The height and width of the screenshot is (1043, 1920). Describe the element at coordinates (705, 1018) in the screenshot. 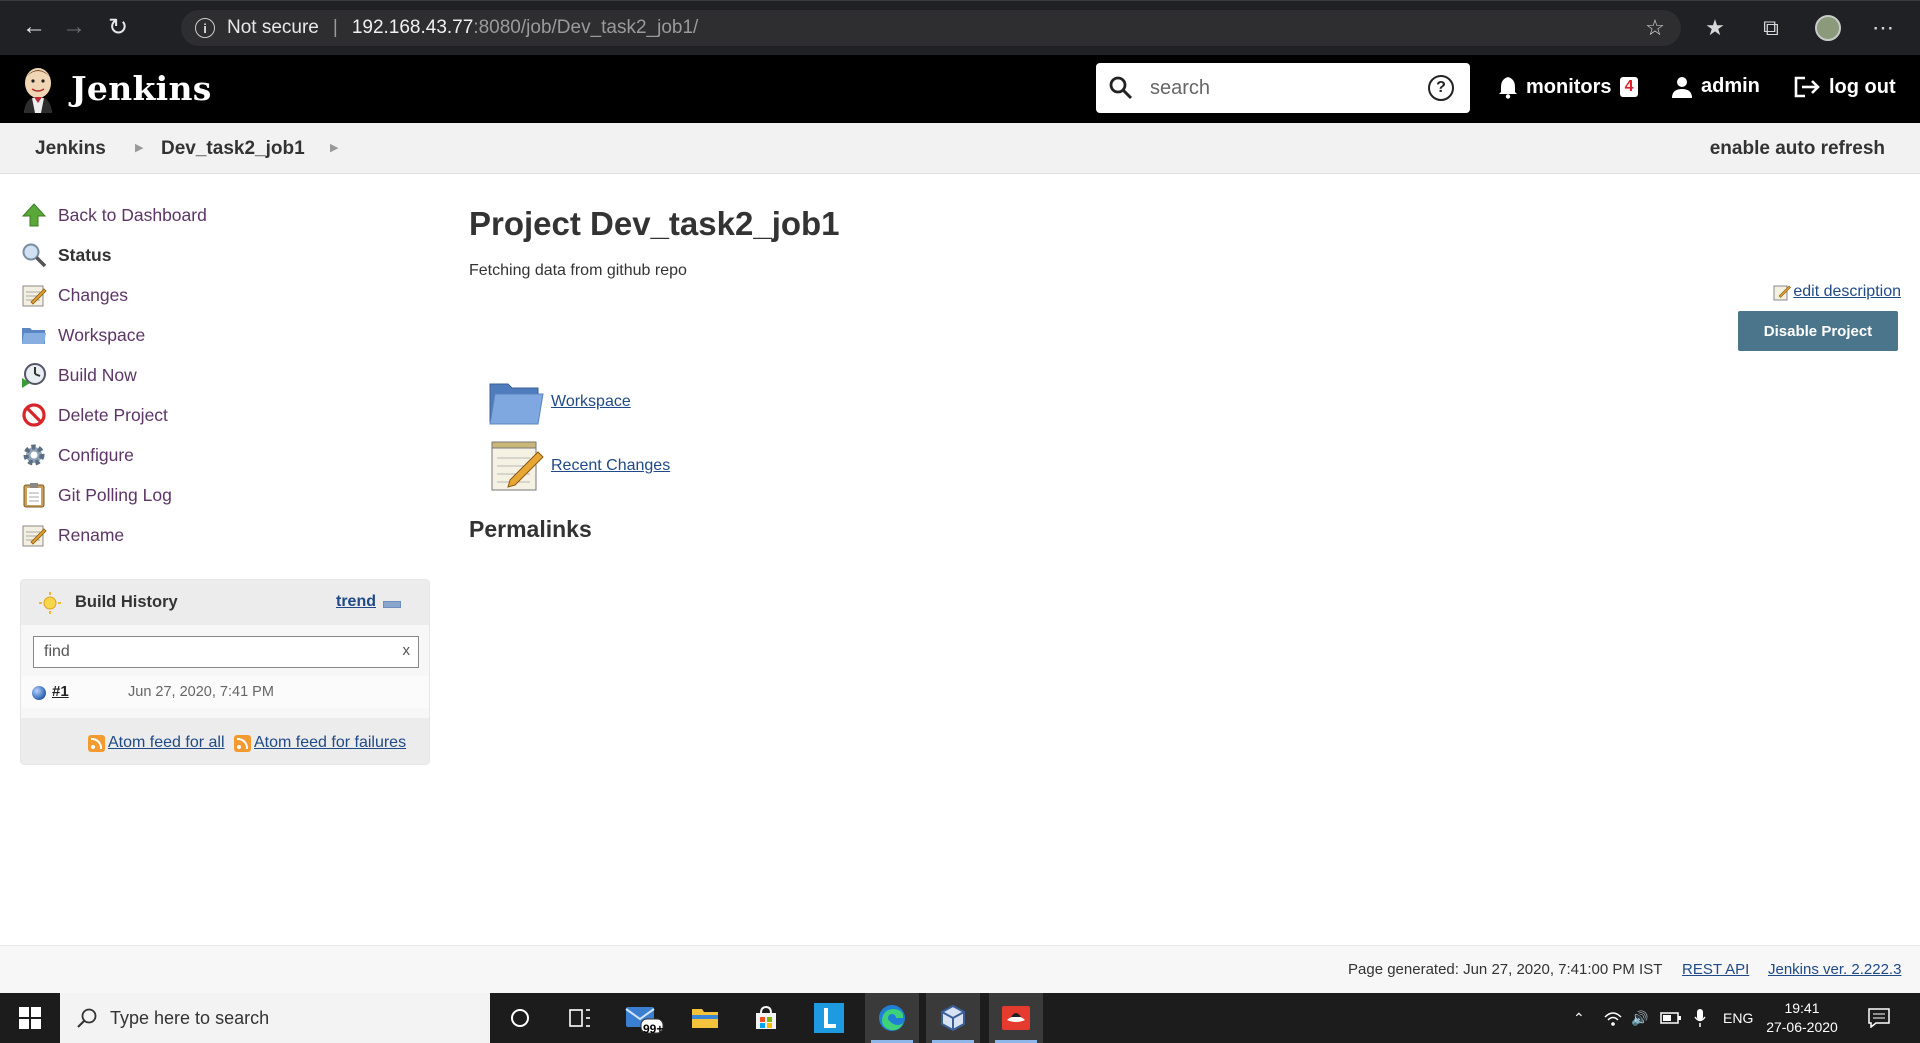

I see `file-explorer-icon` at that location.